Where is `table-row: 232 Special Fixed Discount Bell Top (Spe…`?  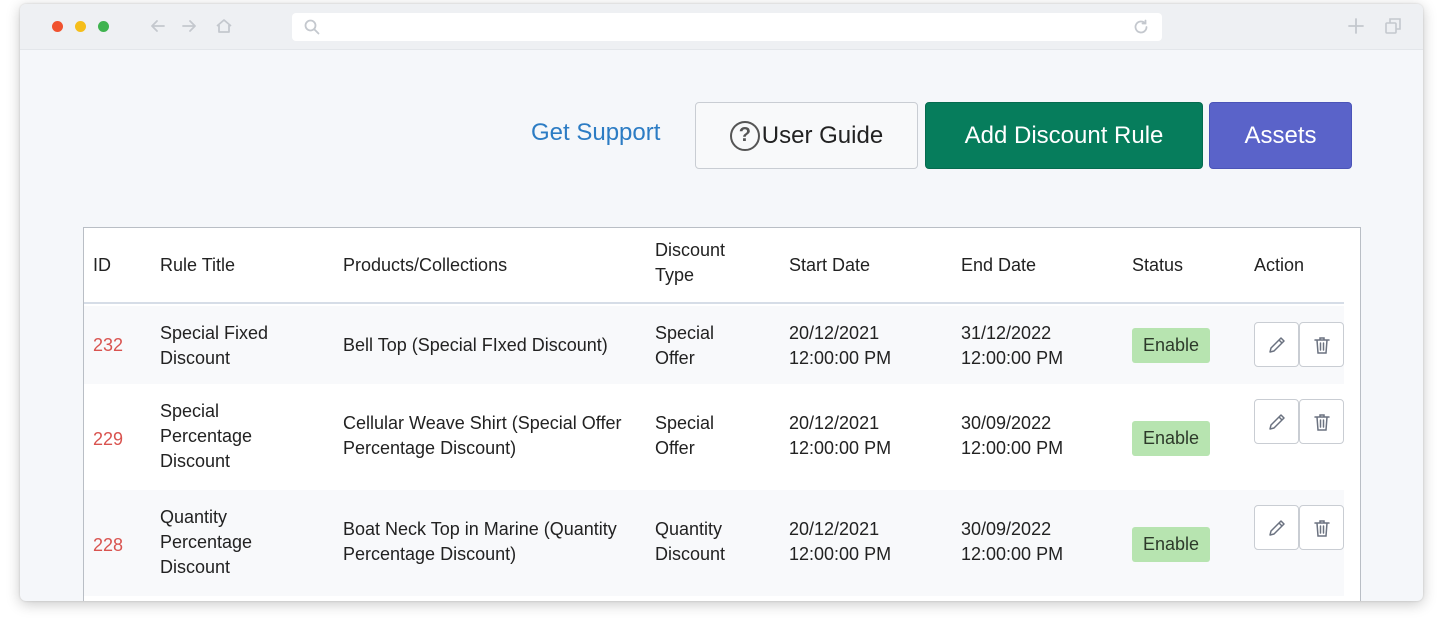
table-row: 232 Special Fixed Discount Bell Top (Spe… is located at coordinates (714, 345).